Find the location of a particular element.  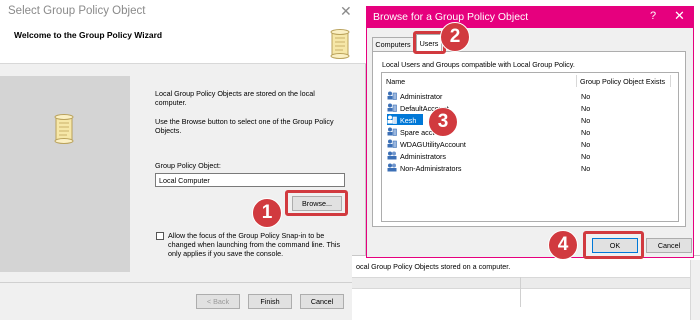

step-4-badge: 4 is located at coordinates (563, 245).